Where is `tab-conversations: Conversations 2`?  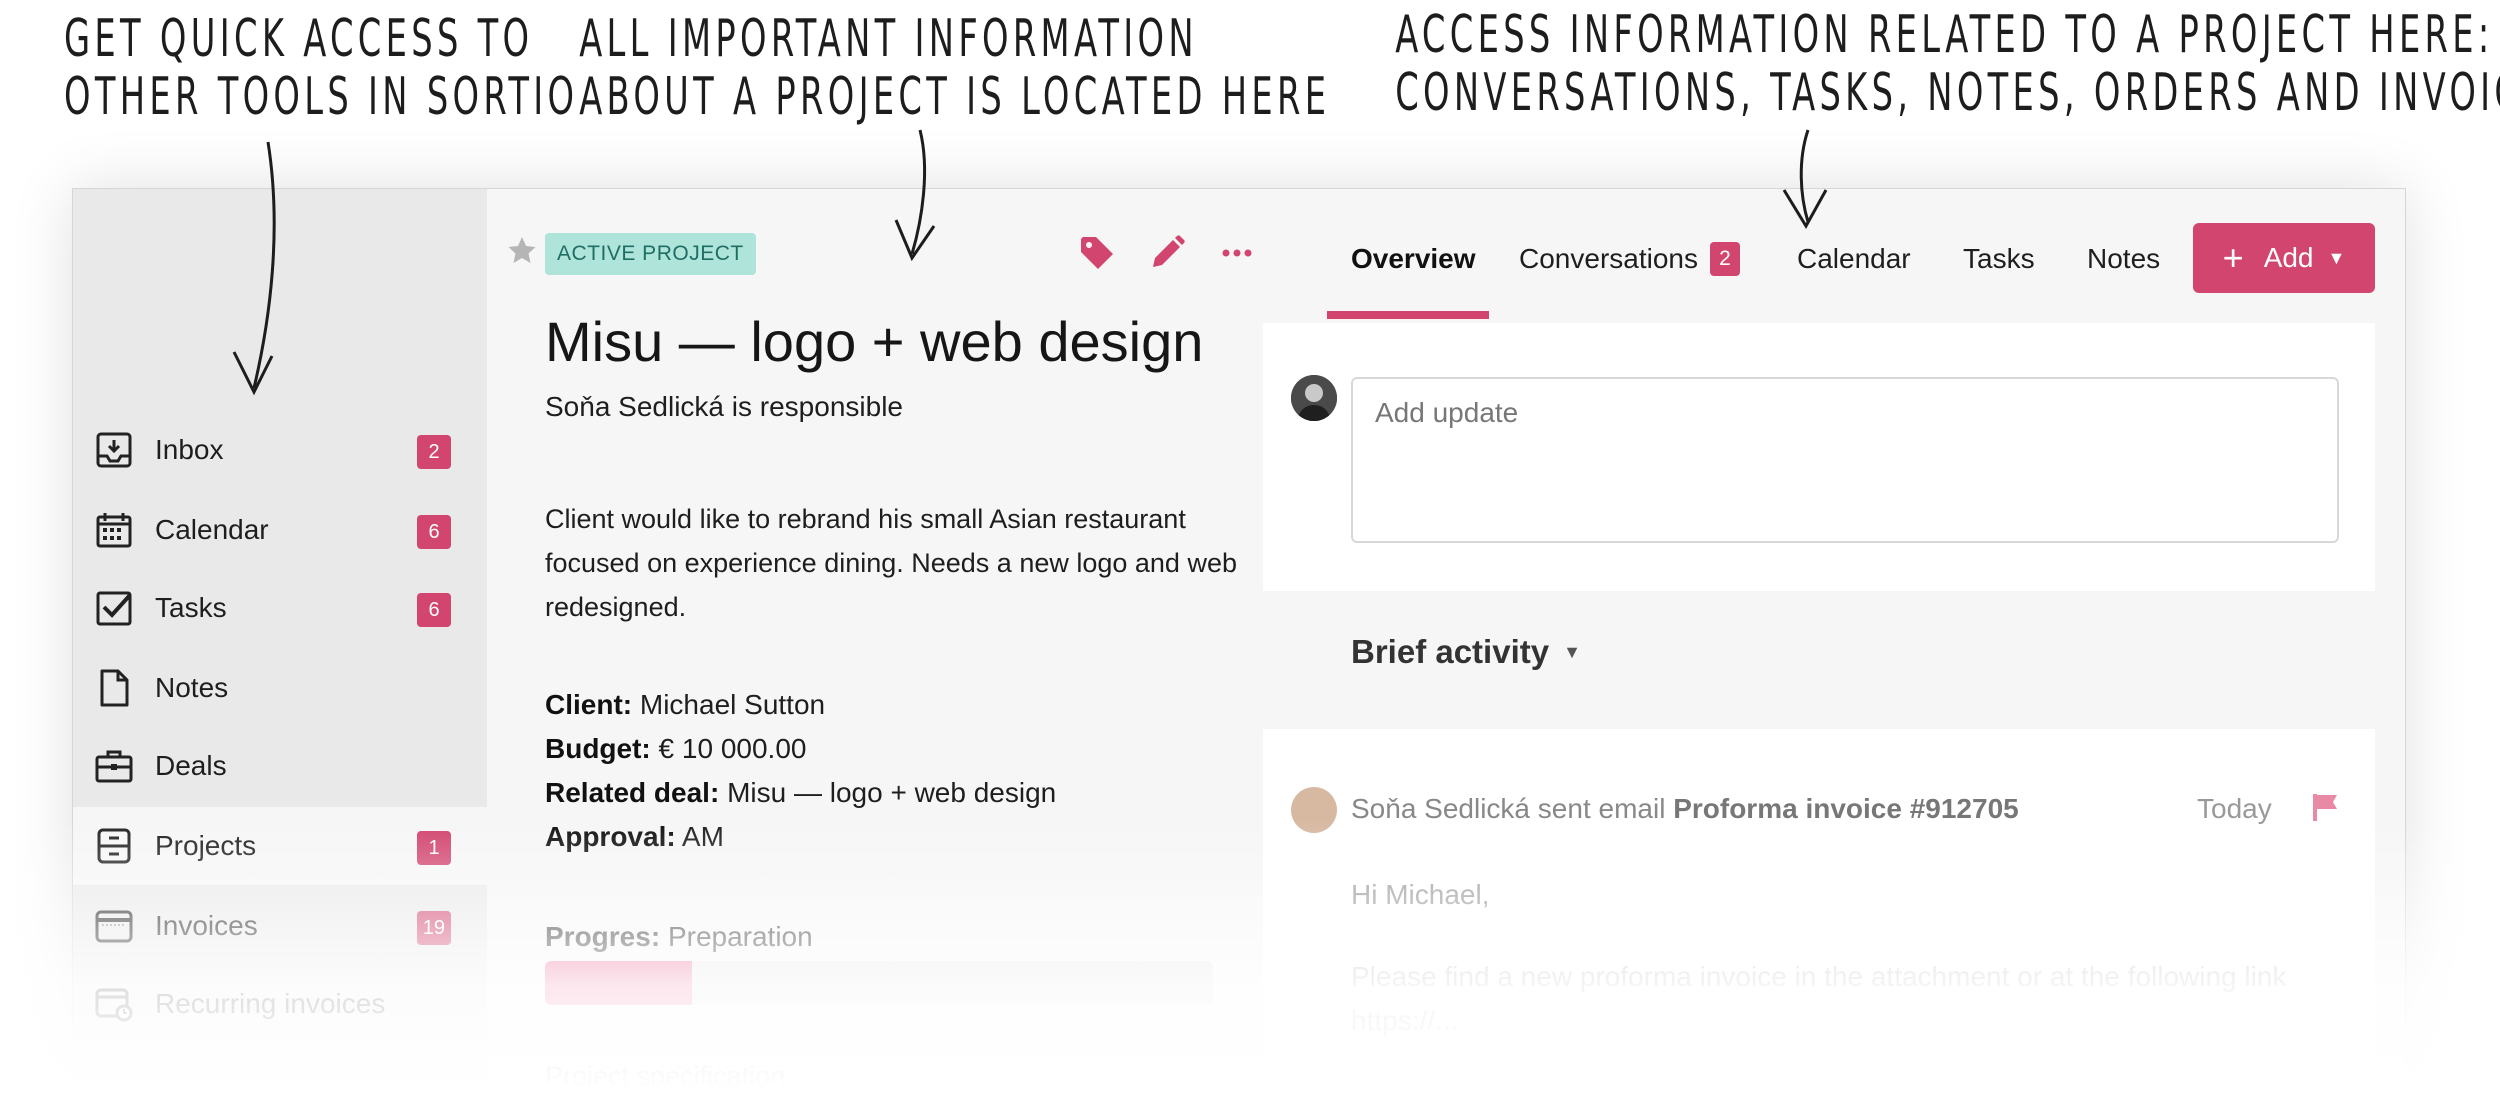 tab-conversations: Conversations 2 is located at coordinates (1629, 259).